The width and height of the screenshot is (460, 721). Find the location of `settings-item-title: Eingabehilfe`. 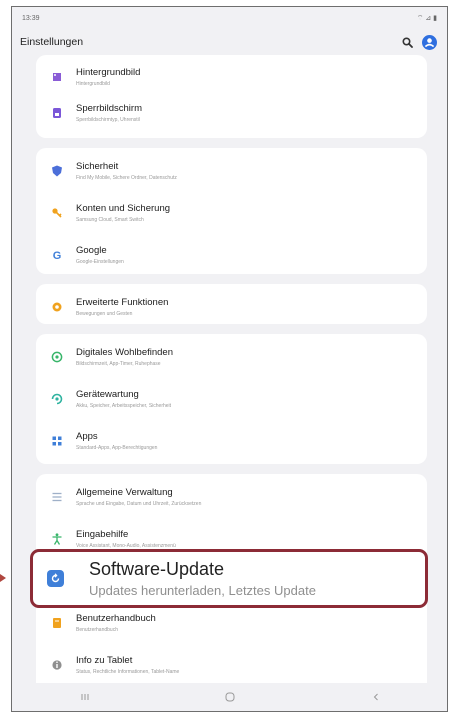

settings-item-title: Eingabehilfe is located at coordinates (102, 534).